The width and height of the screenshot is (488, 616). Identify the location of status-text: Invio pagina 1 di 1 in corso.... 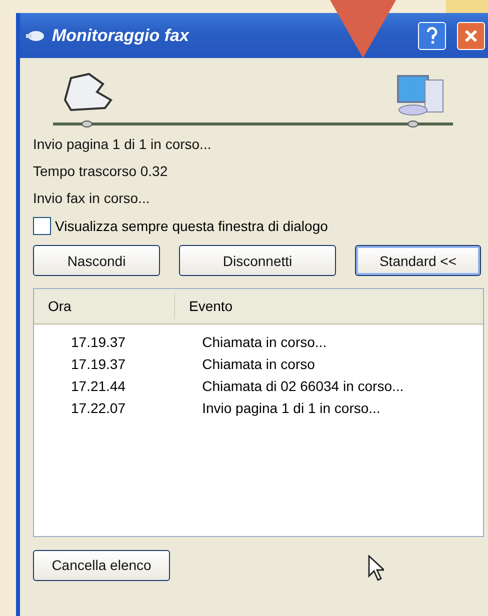
(122, 144).